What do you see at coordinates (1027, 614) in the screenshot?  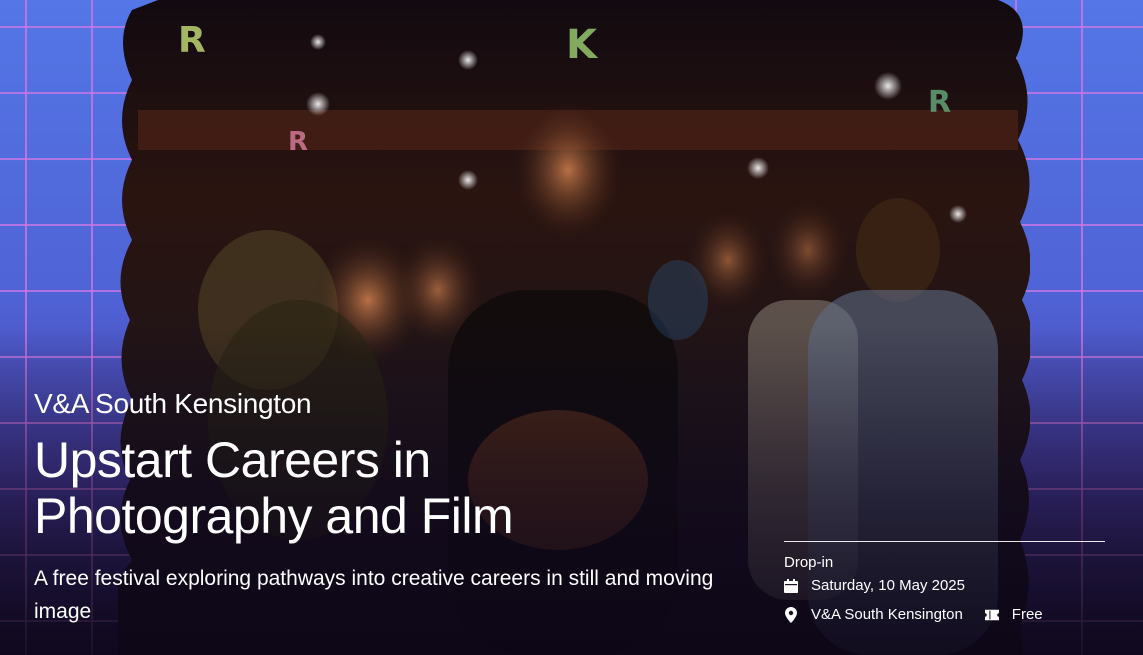 I see `event-price: Free` at bounding box center [1027, 614].